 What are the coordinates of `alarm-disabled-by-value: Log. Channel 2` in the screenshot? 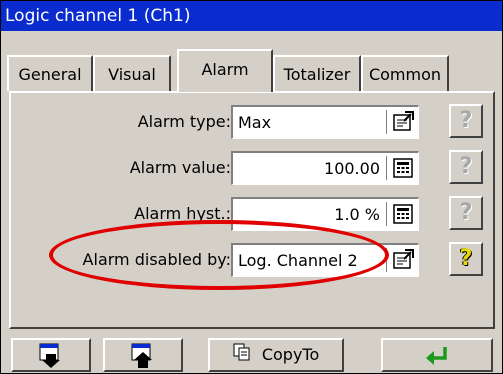 It's located at (298, 260).